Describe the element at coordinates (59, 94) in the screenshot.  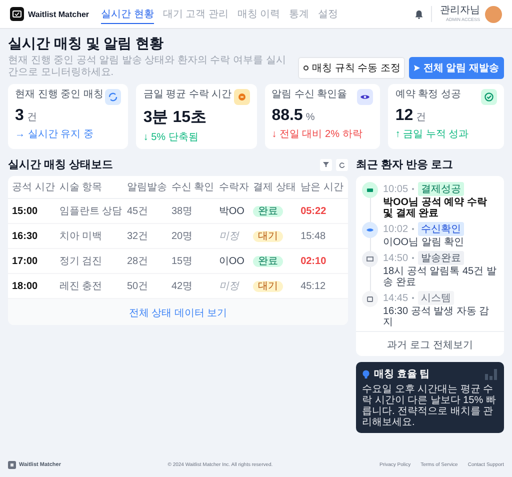
I see `stat-label: 현재 진행 중인 매칭` at that location.